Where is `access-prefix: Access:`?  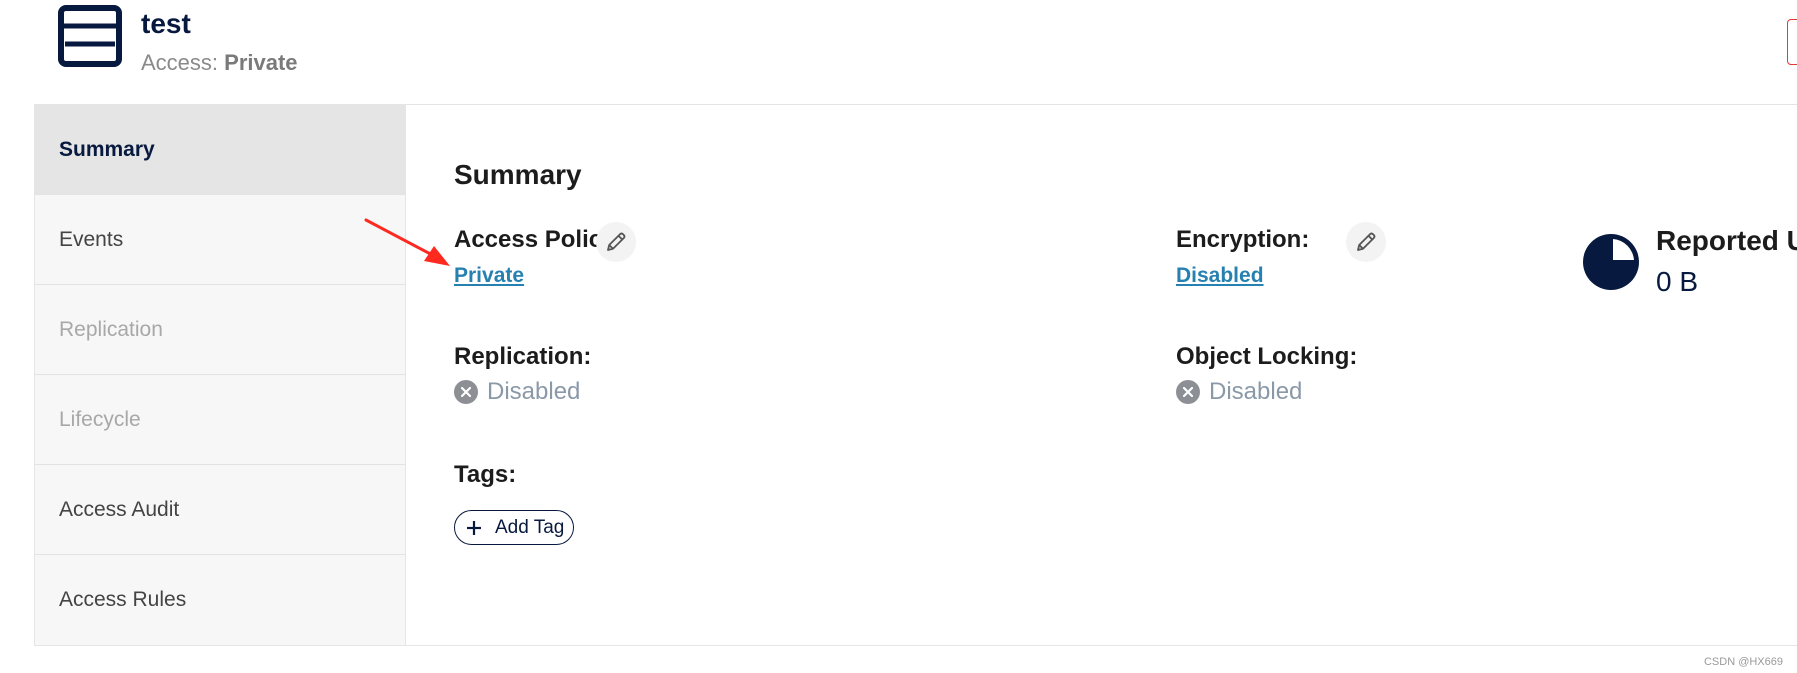 access-prefix: Access: is located at coordinates (183, 62).